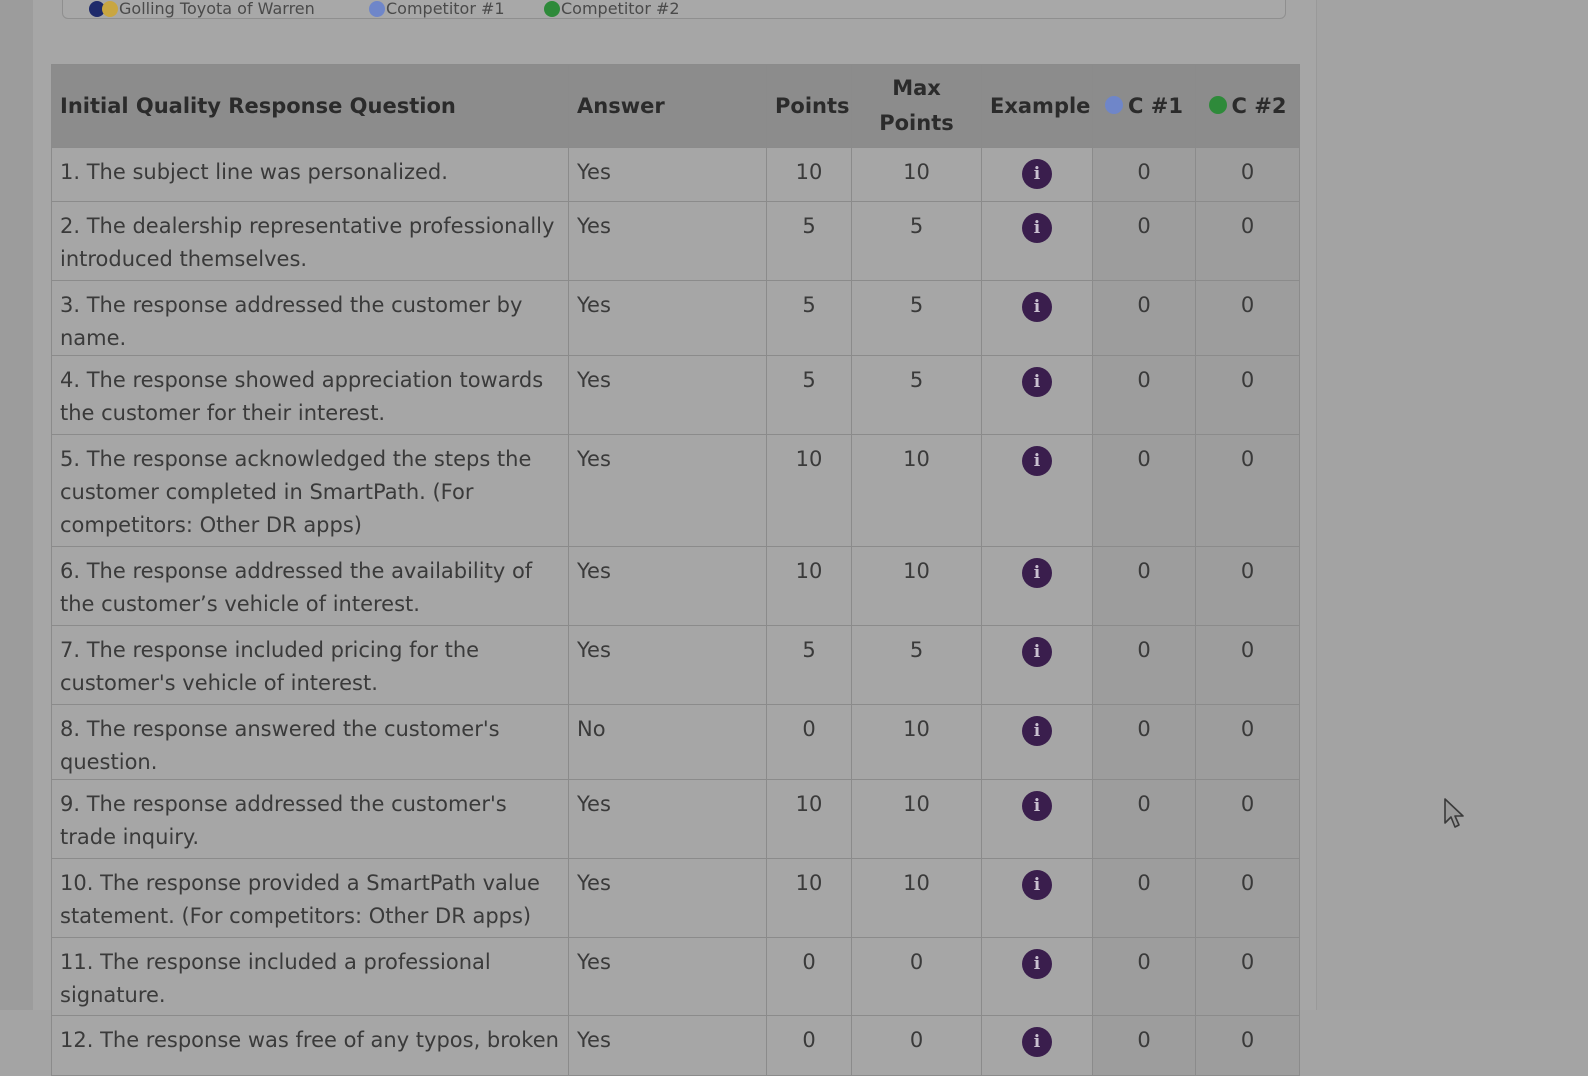  I want to click on legend-label-competitor-2: Competitor #2, so click(620, 9).